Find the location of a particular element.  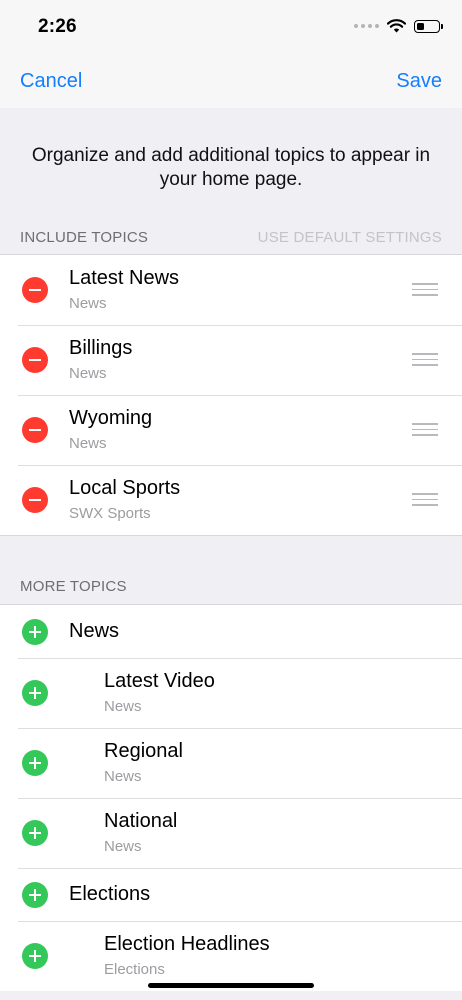

home-indicator is located at coordinates (231, 985).